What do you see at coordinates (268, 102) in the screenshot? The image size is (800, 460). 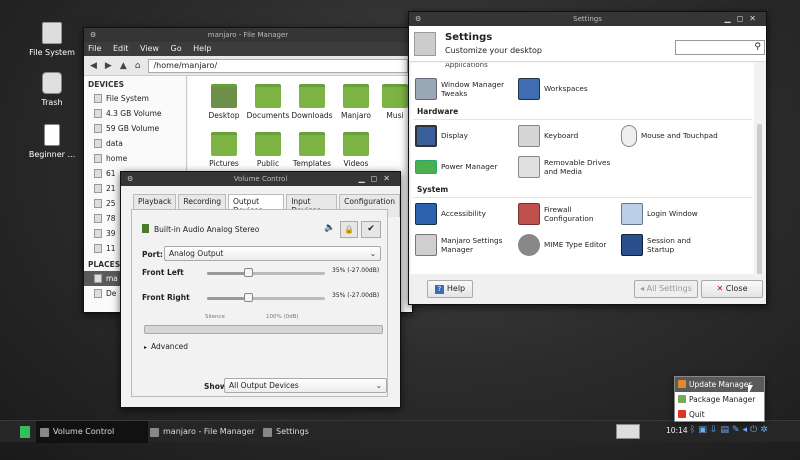 I see `folder-documents: Documents` at bounding box center [268, 102].